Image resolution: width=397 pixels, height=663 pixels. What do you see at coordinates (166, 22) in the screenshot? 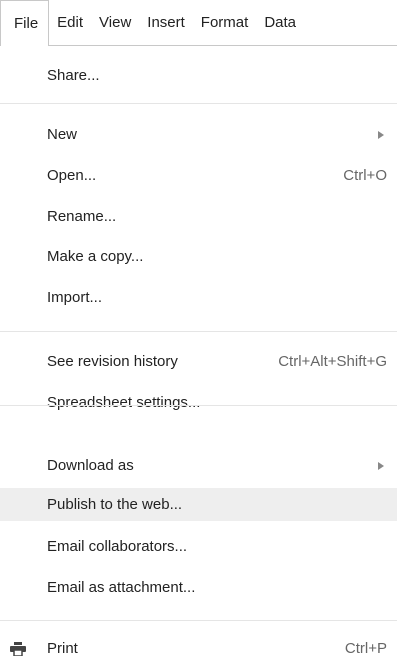
I see `menu-insert: Insert` at bounding box center [166, 22].